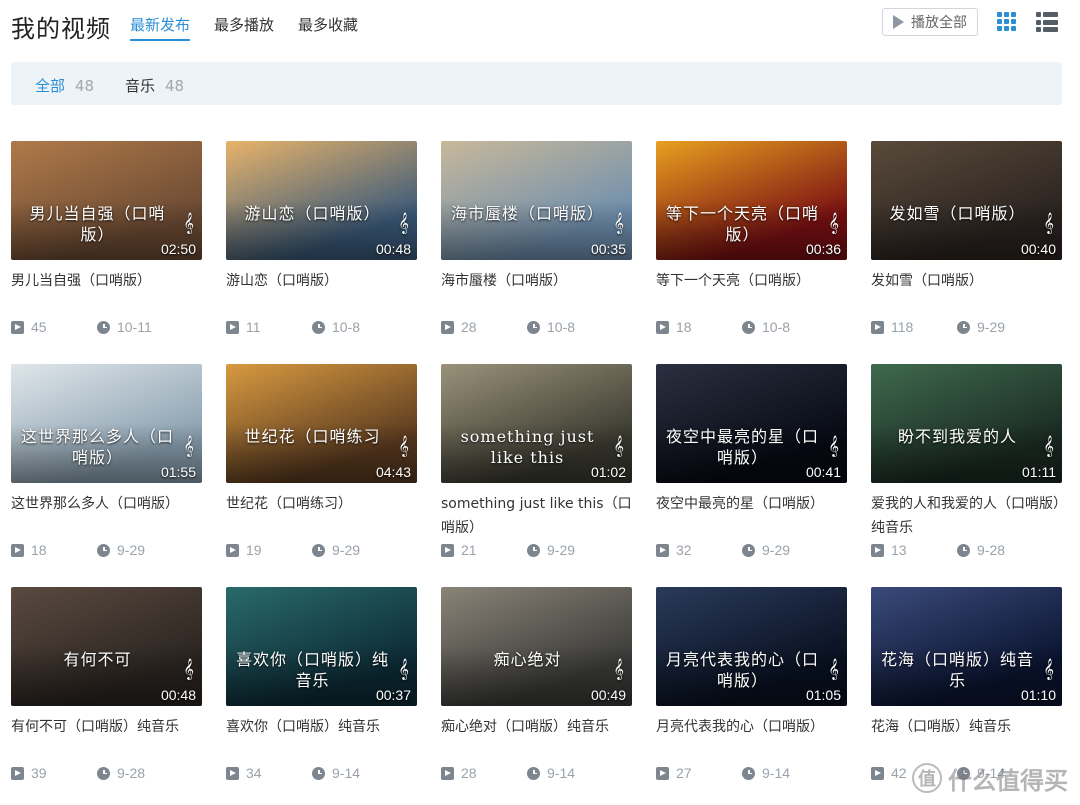 This screenshot has width=1080, height=805. I want to click on video-duration: 00:36, so click(823, 249).